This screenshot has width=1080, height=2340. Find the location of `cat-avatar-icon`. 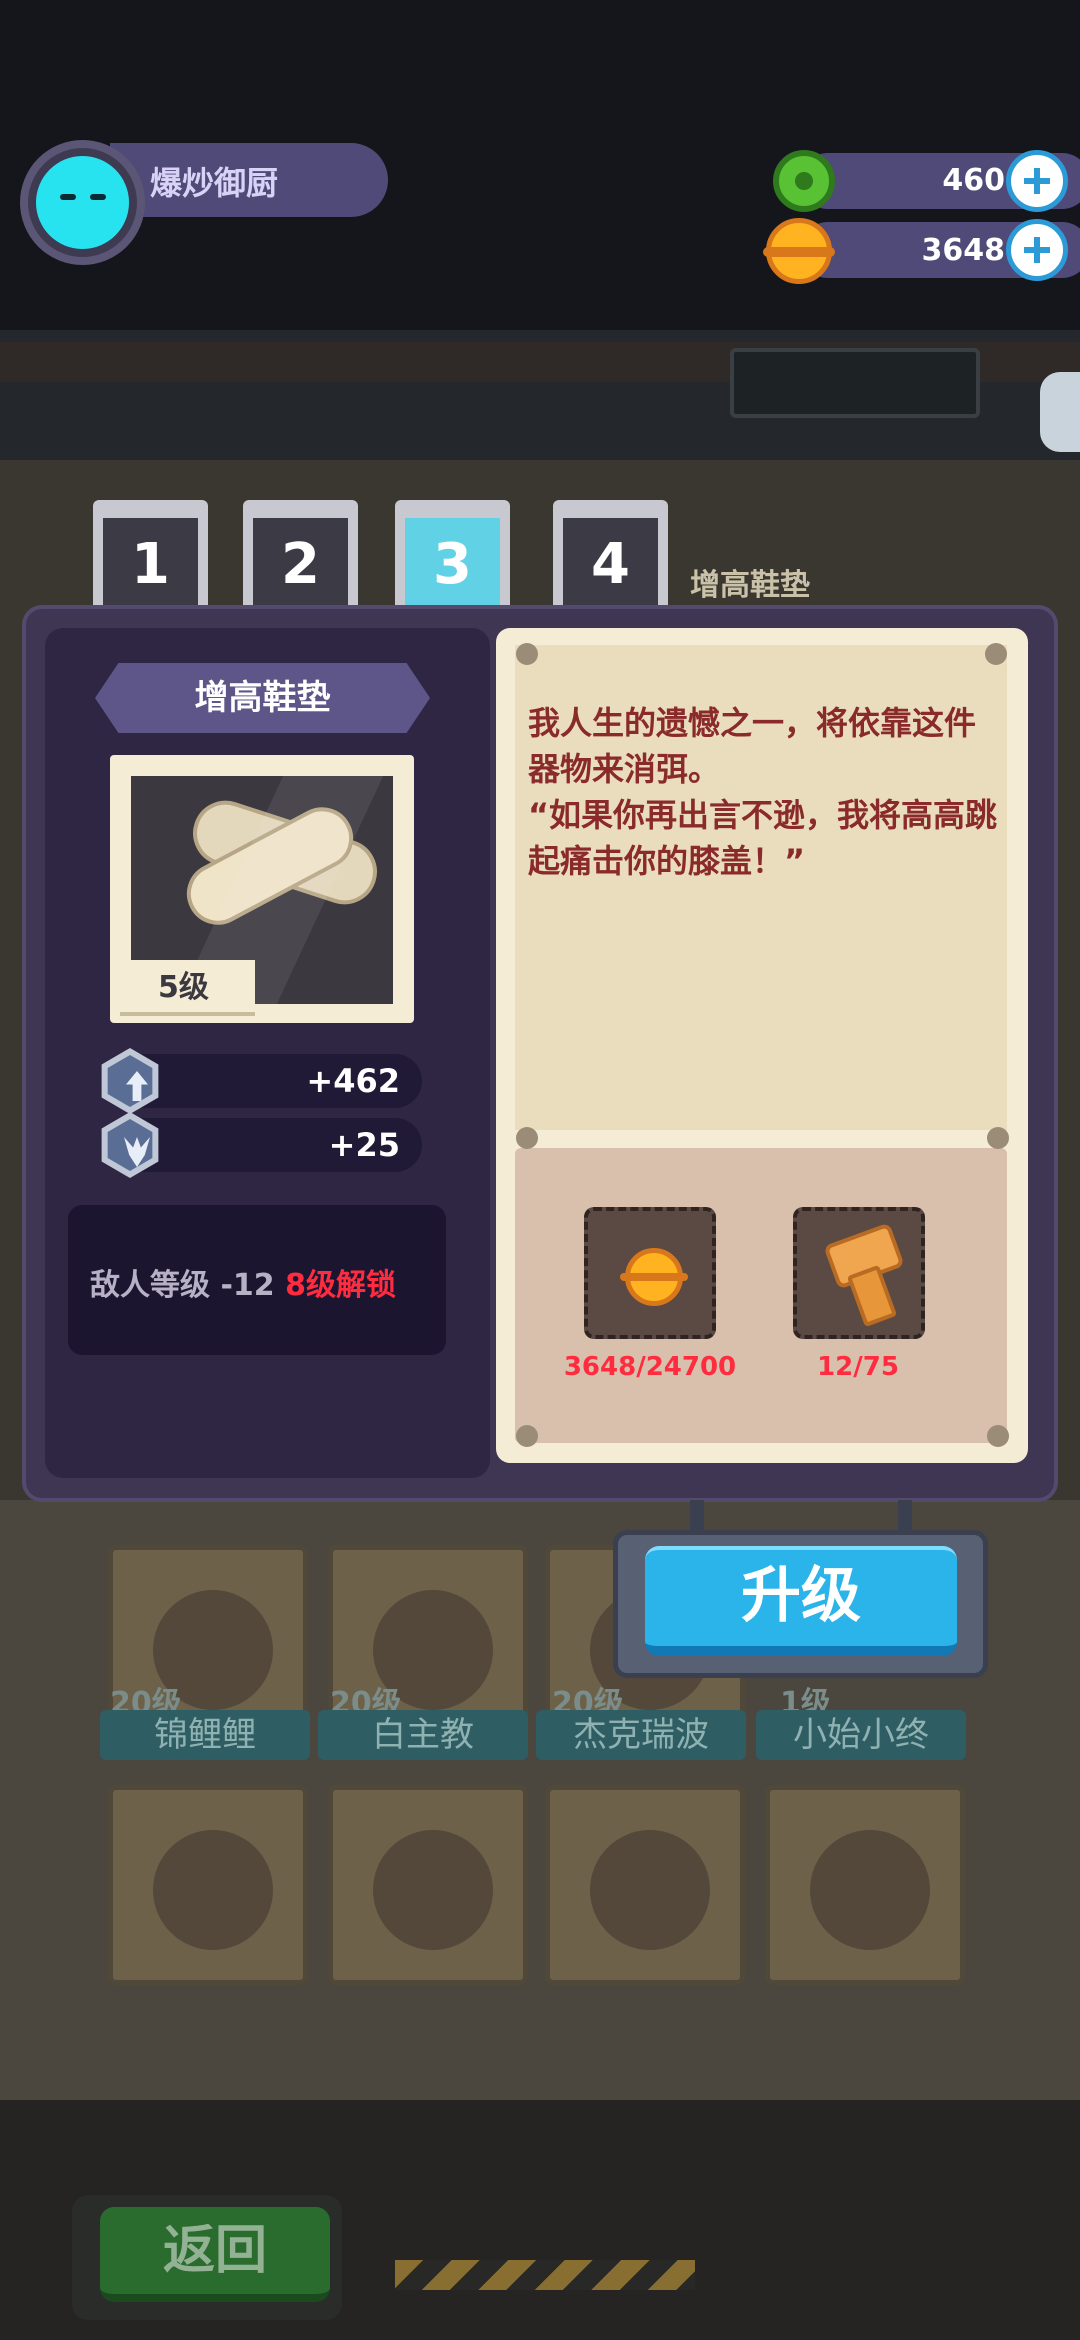

cat-avatar-icon is located at coordinates (82, 202).